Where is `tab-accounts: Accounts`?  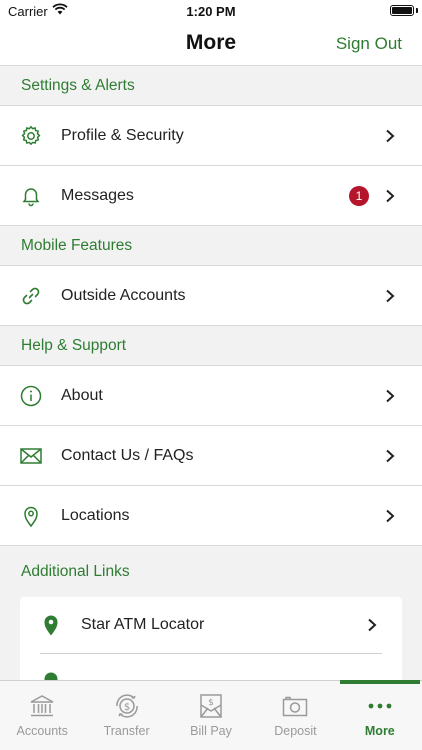
tab-accounts: Accounts is located at coordinates (42, 715).